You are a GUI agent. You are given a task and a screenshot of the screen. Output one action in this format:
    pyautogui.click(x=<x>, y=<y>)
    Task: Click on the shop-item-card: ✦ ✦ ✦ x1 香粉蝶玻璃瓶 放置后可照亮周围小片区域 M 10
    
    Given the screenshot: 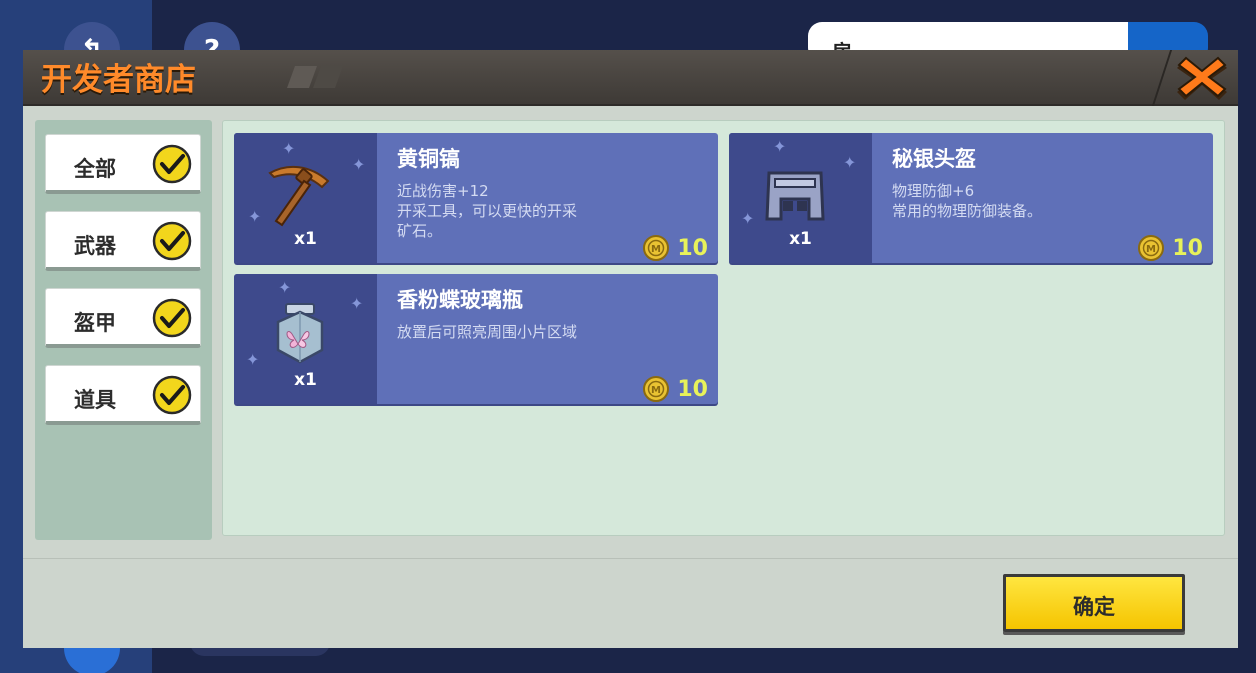 What is the action you would take?
    pyautogui.click(x=476, y=339)
    